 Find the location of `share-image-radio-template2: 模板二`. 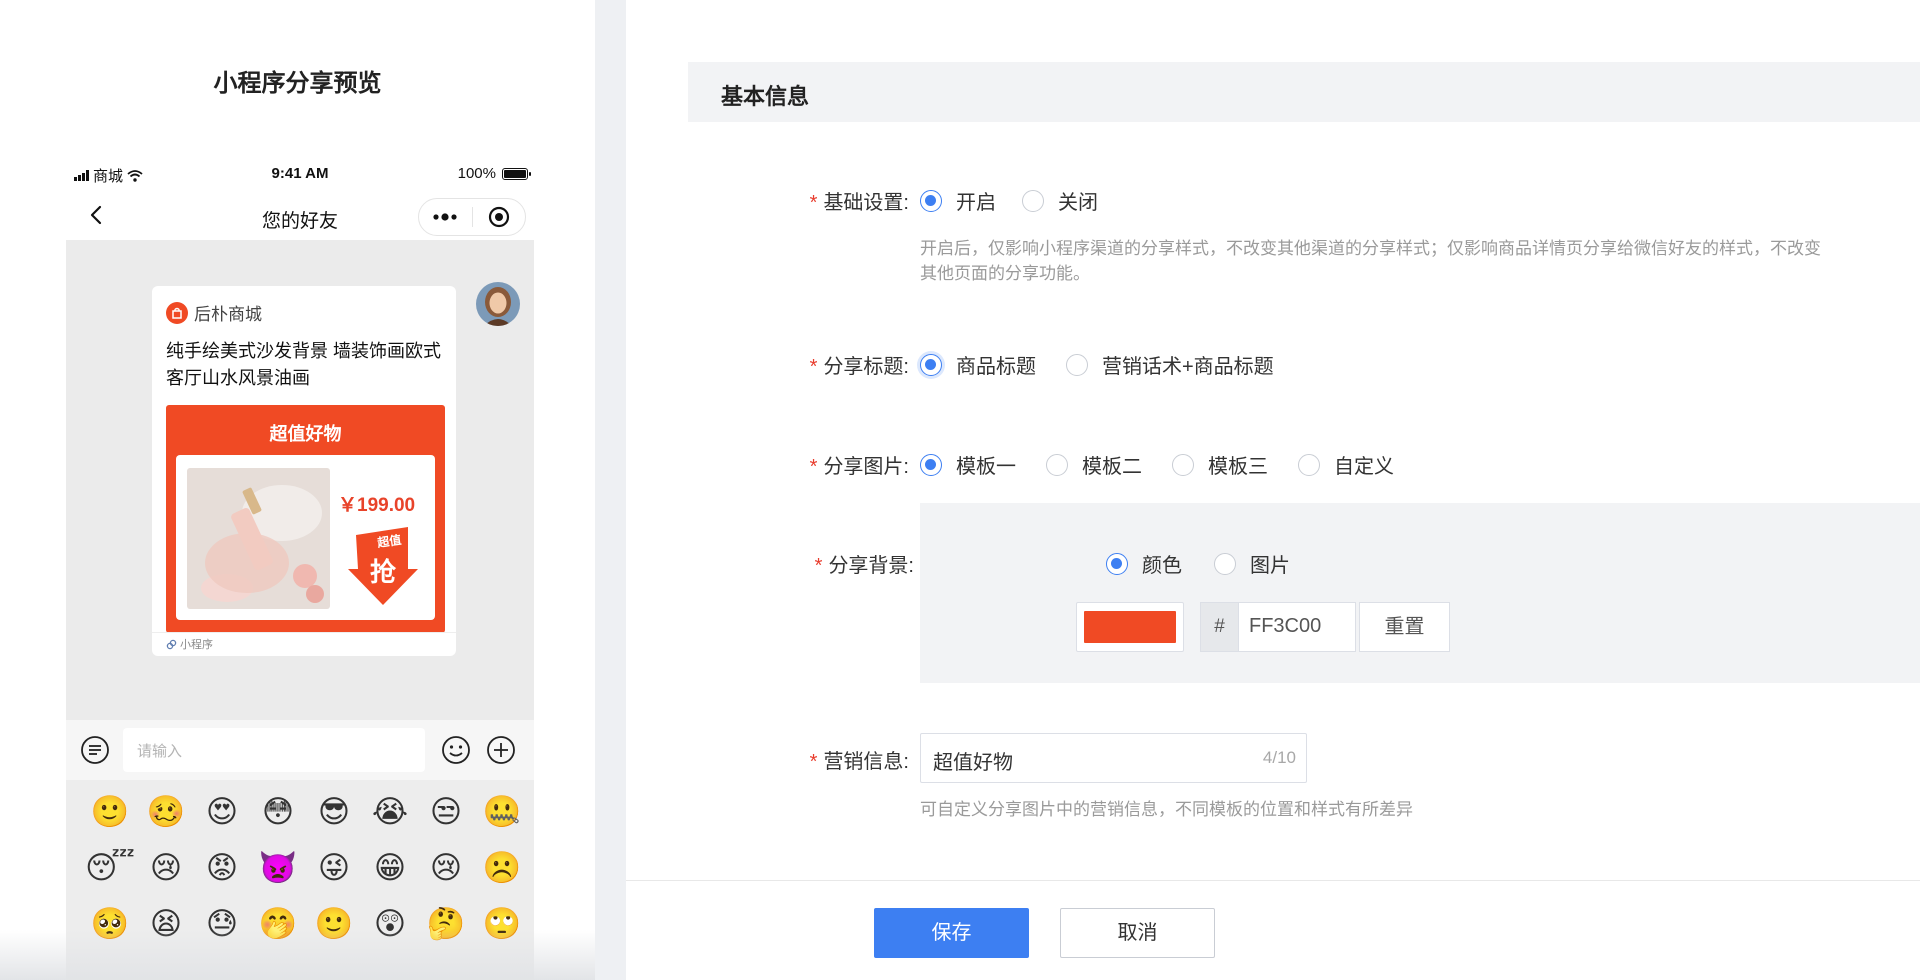

share-image-radio-template2: 模板二 is located at coordinates (1094, 464).